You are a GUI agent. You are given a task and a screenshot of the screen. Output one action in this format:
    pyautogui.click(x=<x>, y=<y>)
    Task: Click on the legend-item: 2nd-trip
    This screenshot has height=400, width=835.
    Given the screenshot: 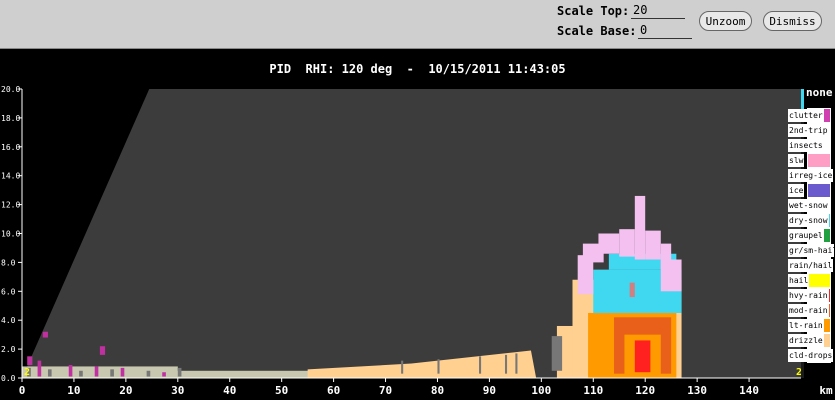 What is the action you would take?
    pyautogui.click(x=810, y=130)
    